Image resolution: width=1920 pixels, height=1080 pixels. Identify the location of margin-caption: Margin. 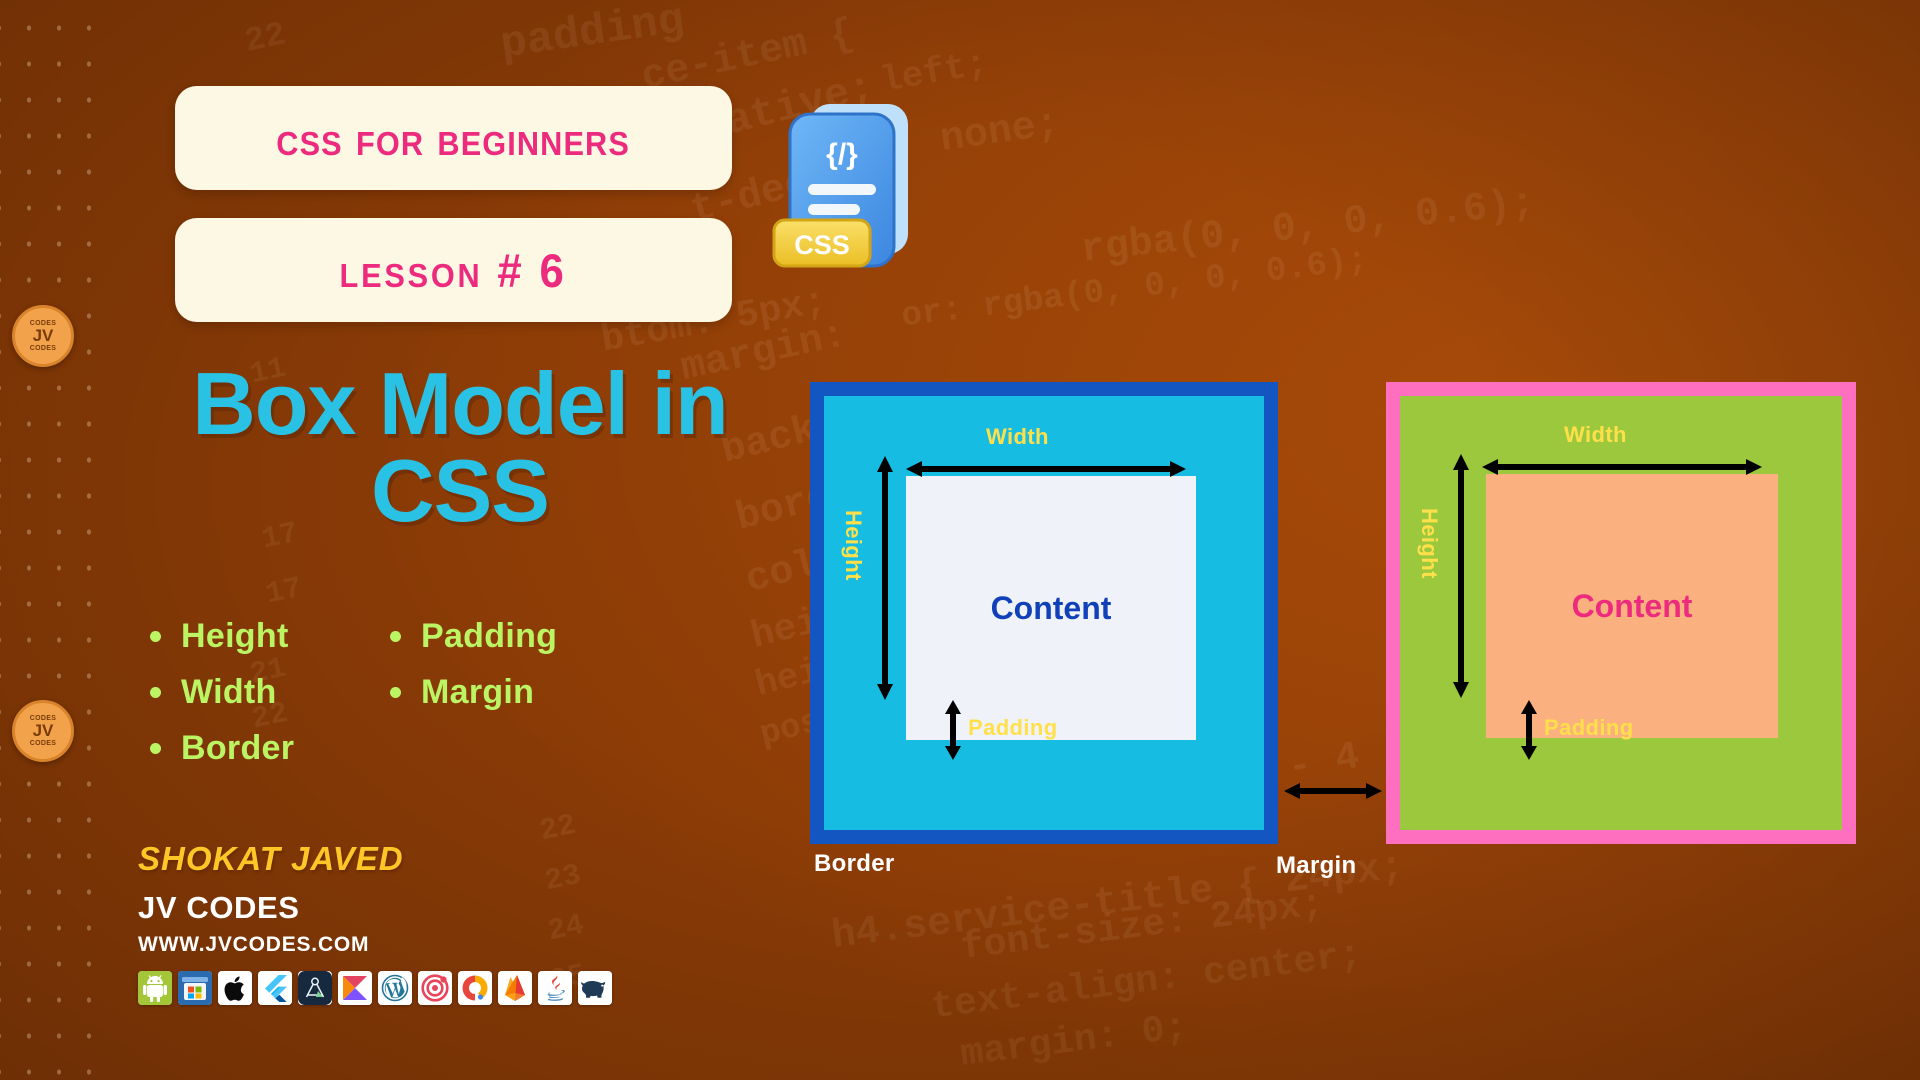
(1316, 865).